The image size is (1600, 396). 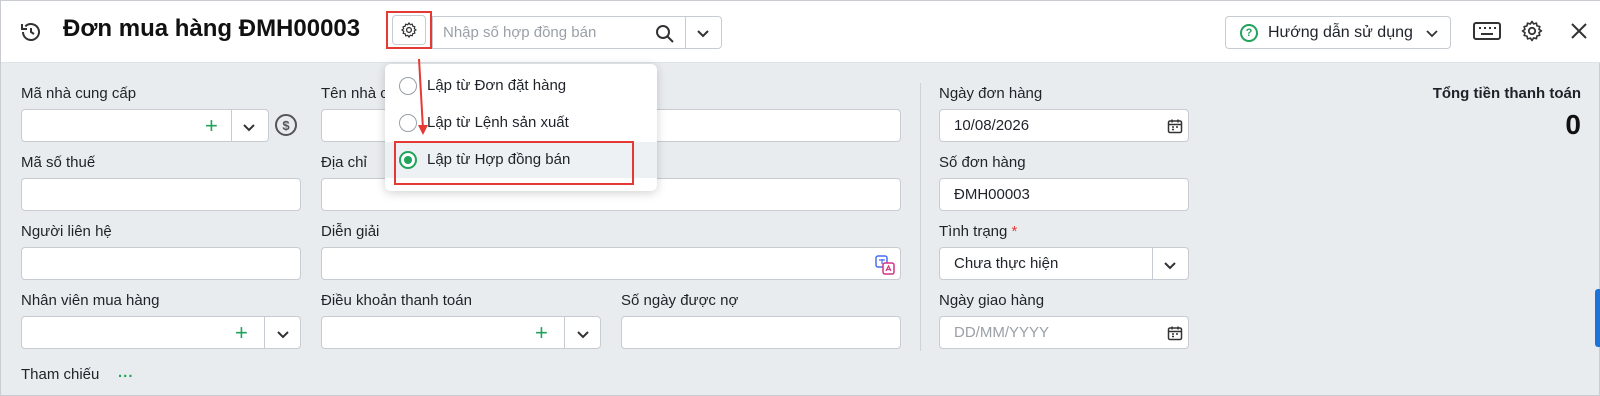 What do you see at coordinates (145, 125) in the screenshot?
I see `supplier-code-field: +` at bounding box center [145, 125].